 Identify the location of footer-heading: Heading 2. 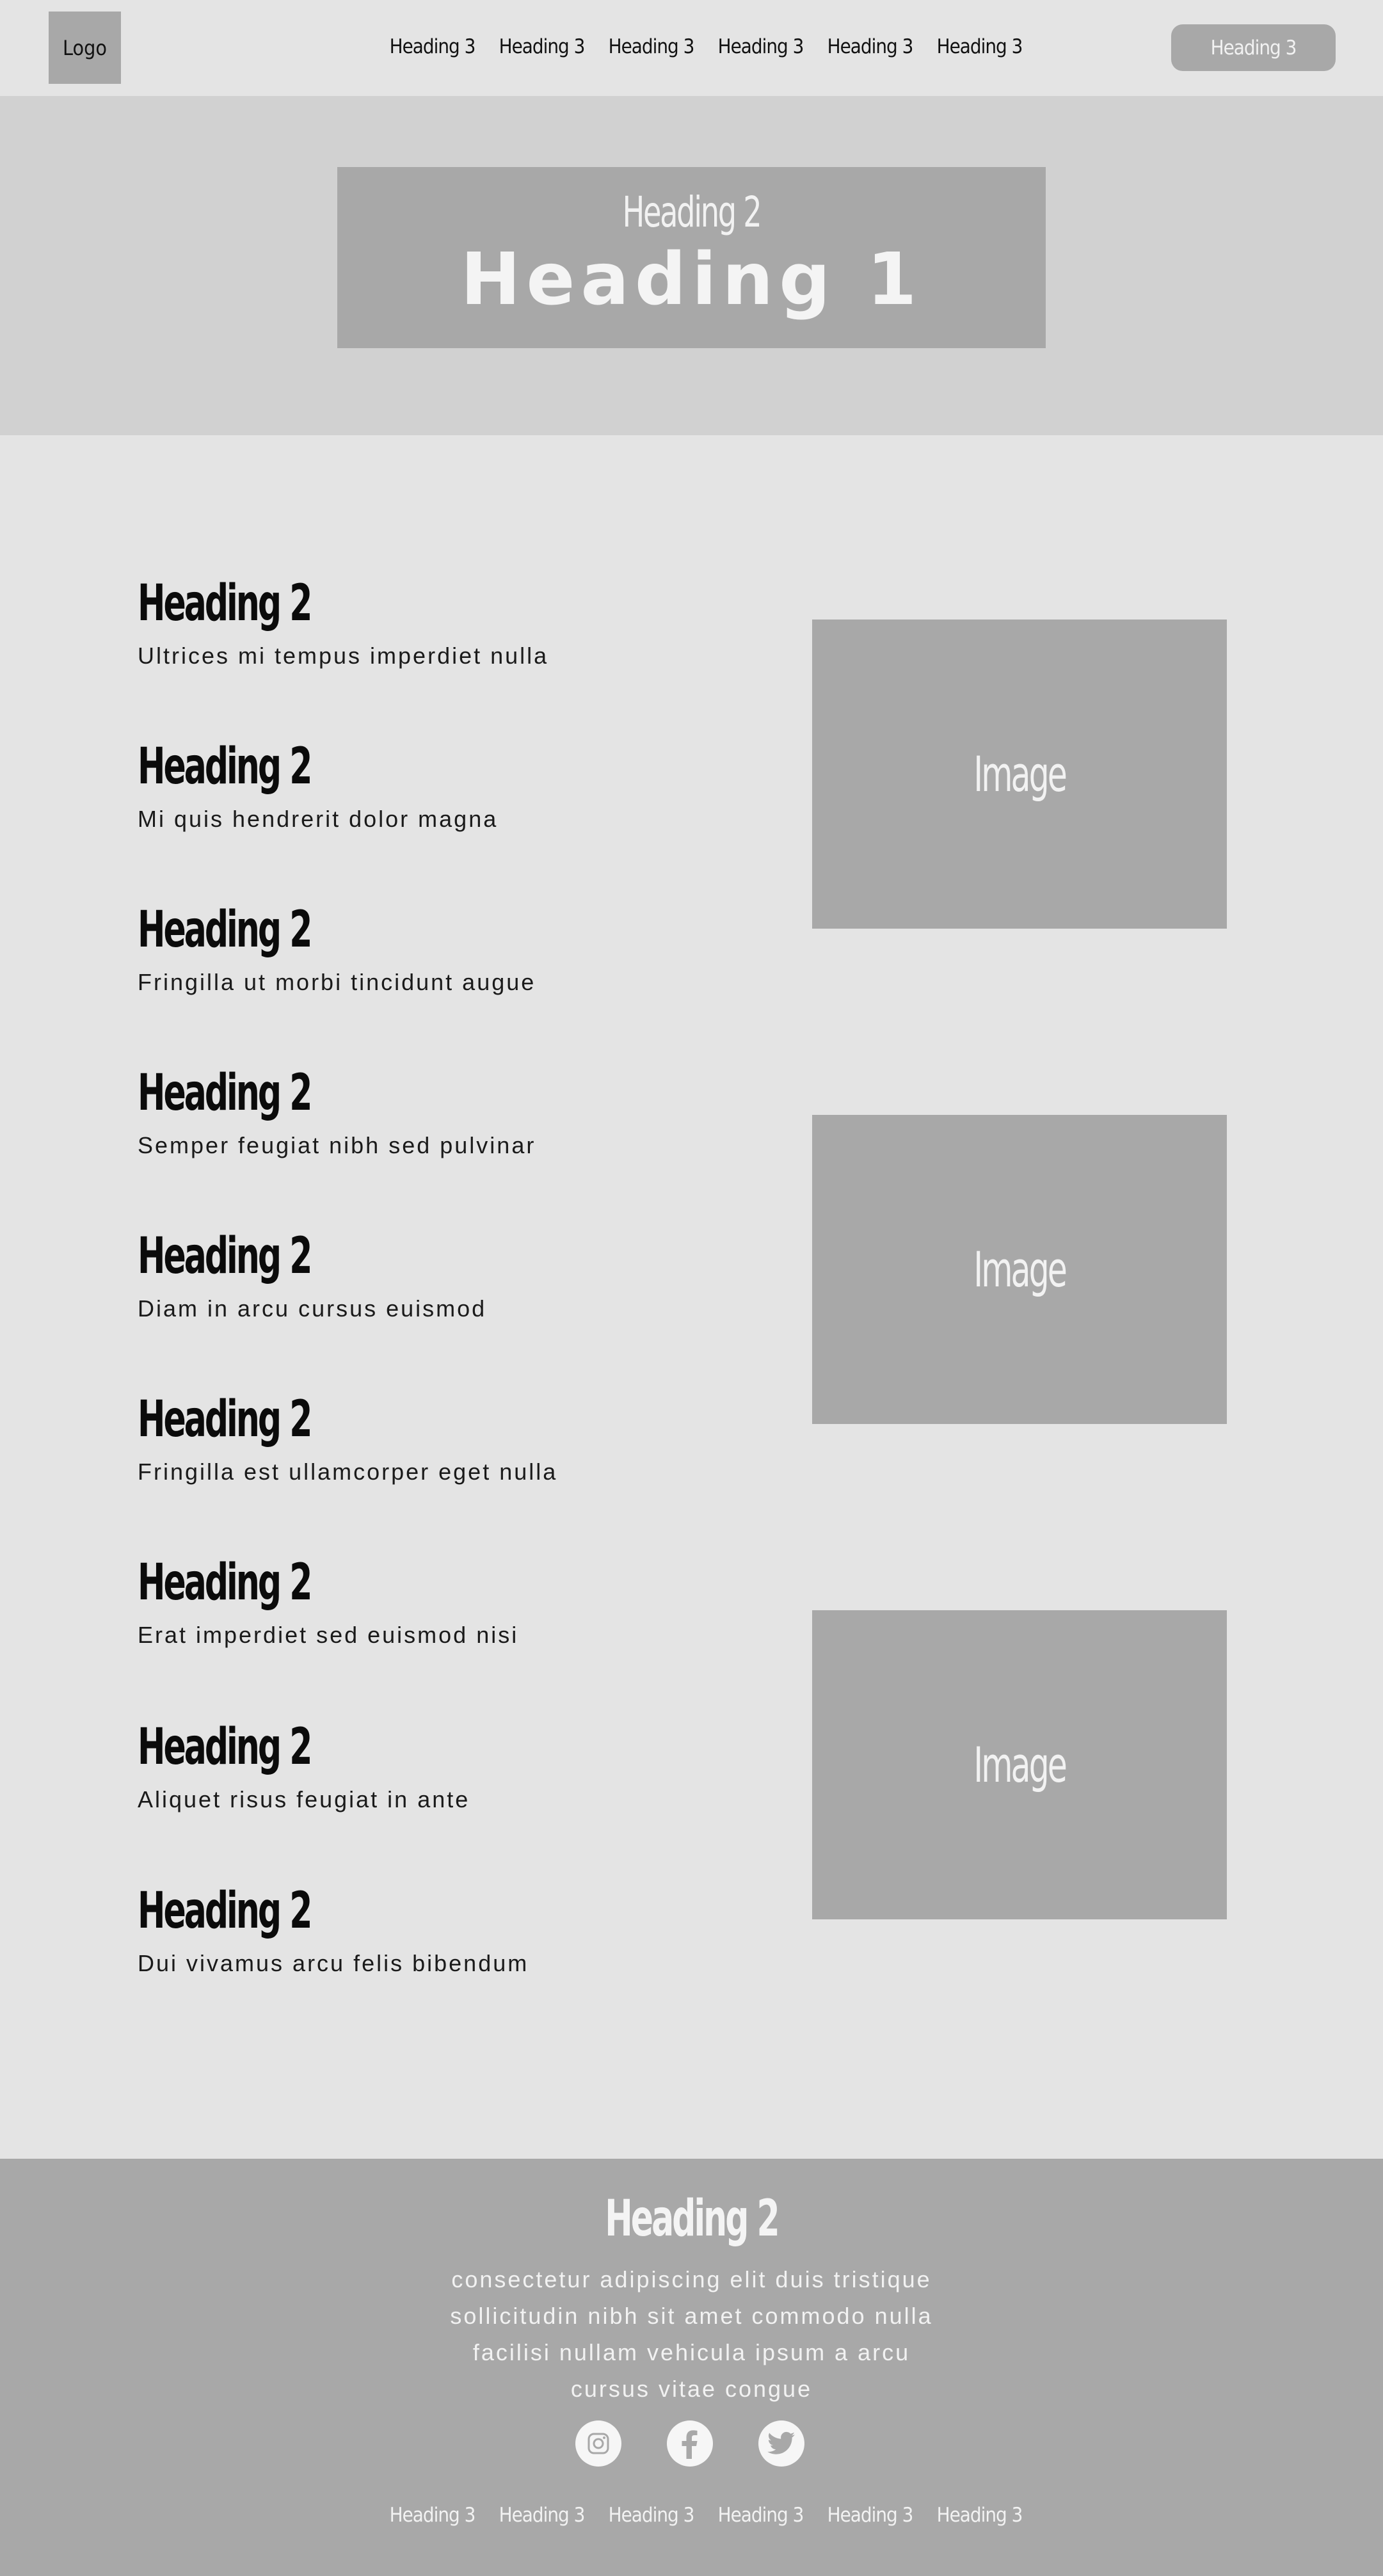
(692, 2219).